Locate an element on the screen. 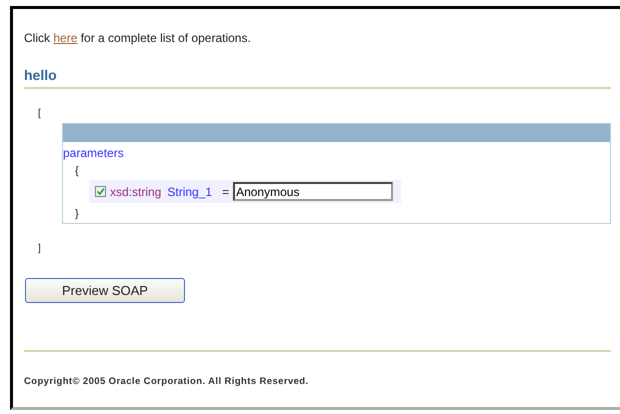 The width and height of the screenshot is (620, 414). here-link: here is located at coordinates (65, 38).